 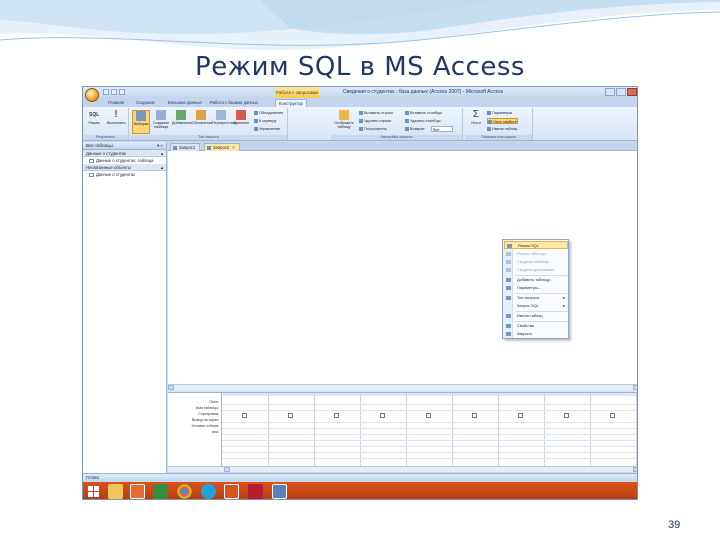 What do you see at coordinates (182, 122) in the screenshot?
I see `append-button: Добавление` at bounding box center [182, 122].